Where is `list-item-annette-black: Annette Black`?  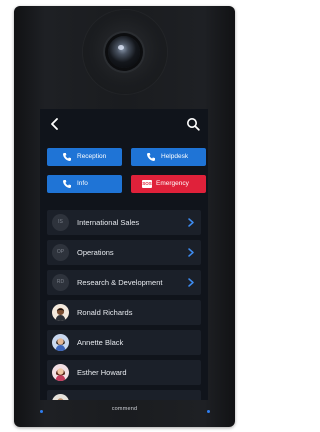 list-item-annette-black: Annette Black is located at coordinates (124, 342).